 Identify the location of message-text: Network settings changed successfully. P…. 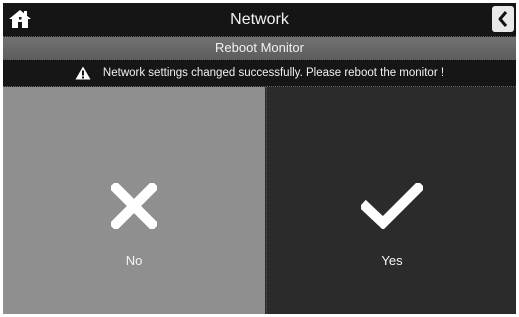
(273, 73).